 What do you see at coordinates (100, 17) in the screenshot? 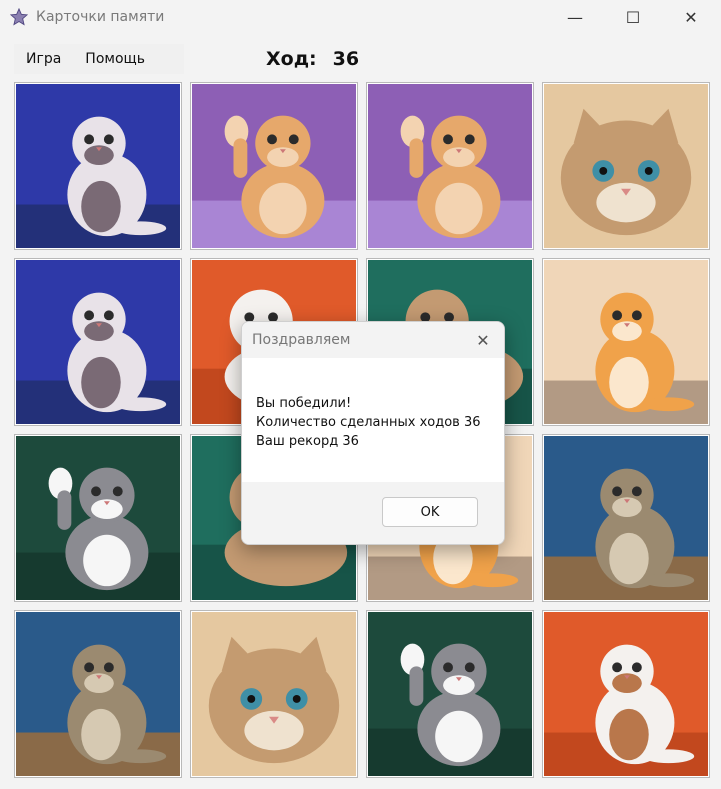
I see `window-title: Карточки памяти` at bounding box center [100, 17].